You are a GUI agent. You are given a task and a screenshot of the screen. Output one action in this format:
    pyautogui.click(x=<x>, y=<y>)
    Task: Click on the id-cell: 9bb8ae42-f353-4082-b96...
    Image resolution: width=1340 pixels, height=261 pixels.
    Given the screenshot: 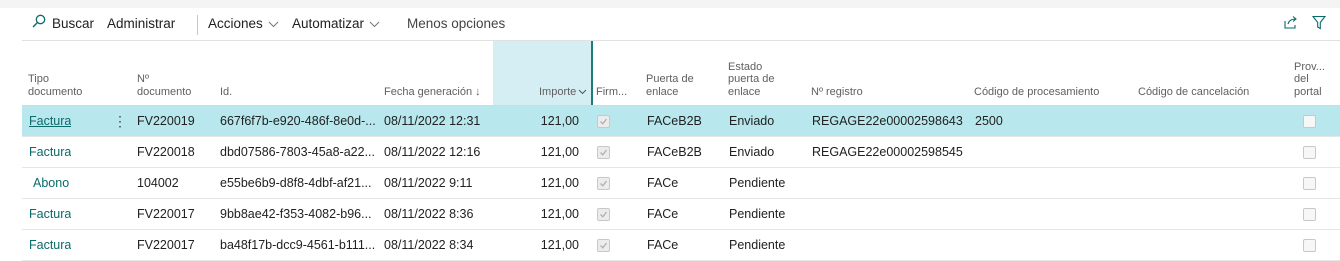 What is the action you would take?
    pyautogui.click(x=296, y=214)
    